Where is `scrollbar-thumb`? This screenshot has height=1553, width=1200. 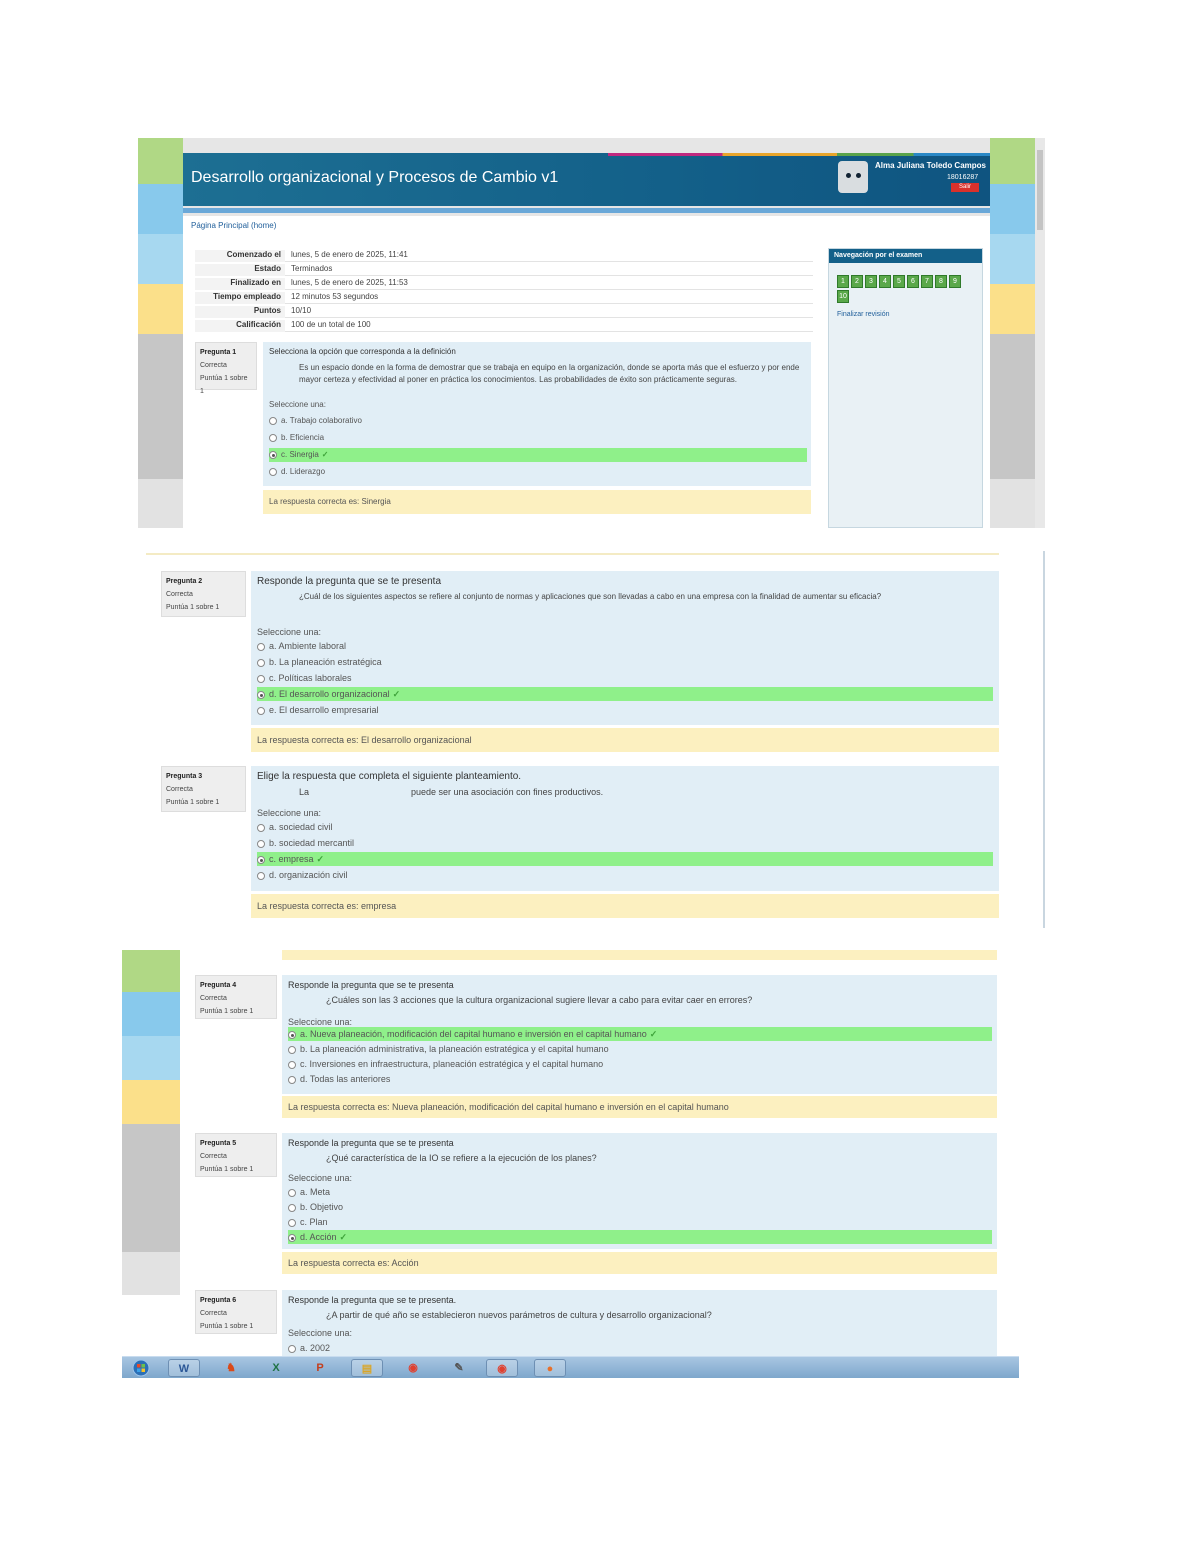
scrollbar-thumb is located at coordinates (1040, 190).